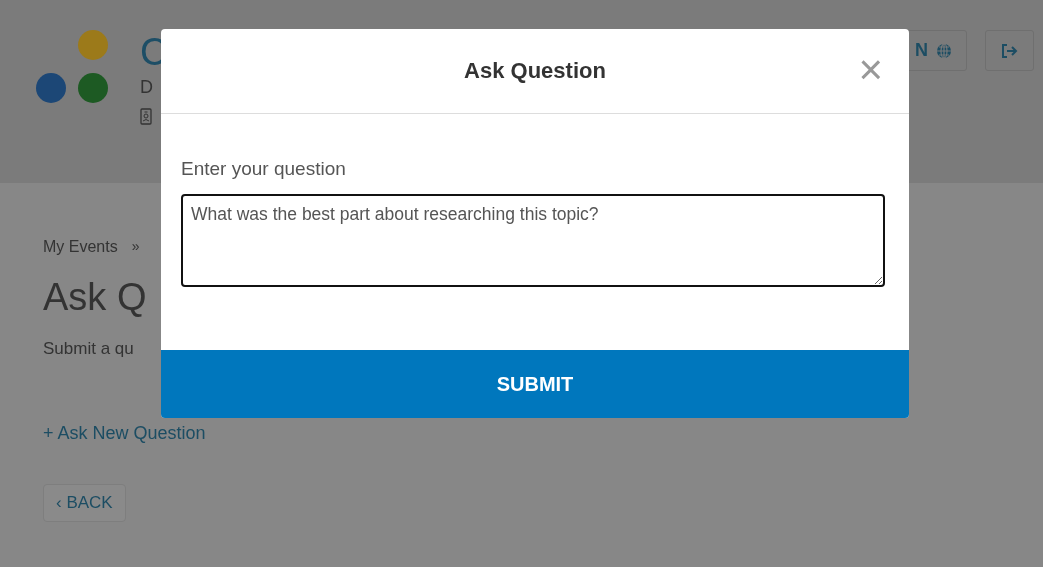 This screenshot has height=567, width=1043. What do you see at coordinates (146, 116) in the screenshot?
I see `badge-icon` at bounding box center [146, 116].